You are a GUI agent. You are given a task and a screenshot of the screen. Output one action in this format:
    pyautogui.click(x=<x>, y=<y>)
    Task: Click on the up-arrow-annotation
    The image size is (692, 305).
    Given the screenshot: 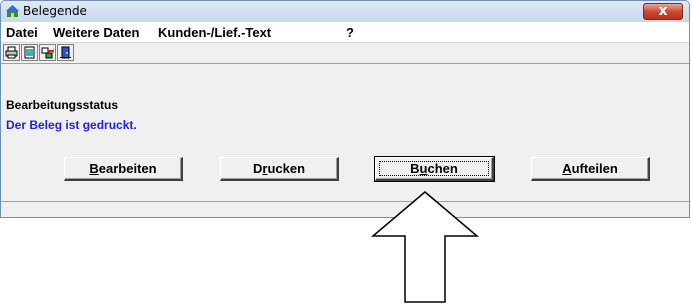 What is the action you would take?
    pyautogui.click(x=425, y=247)
    